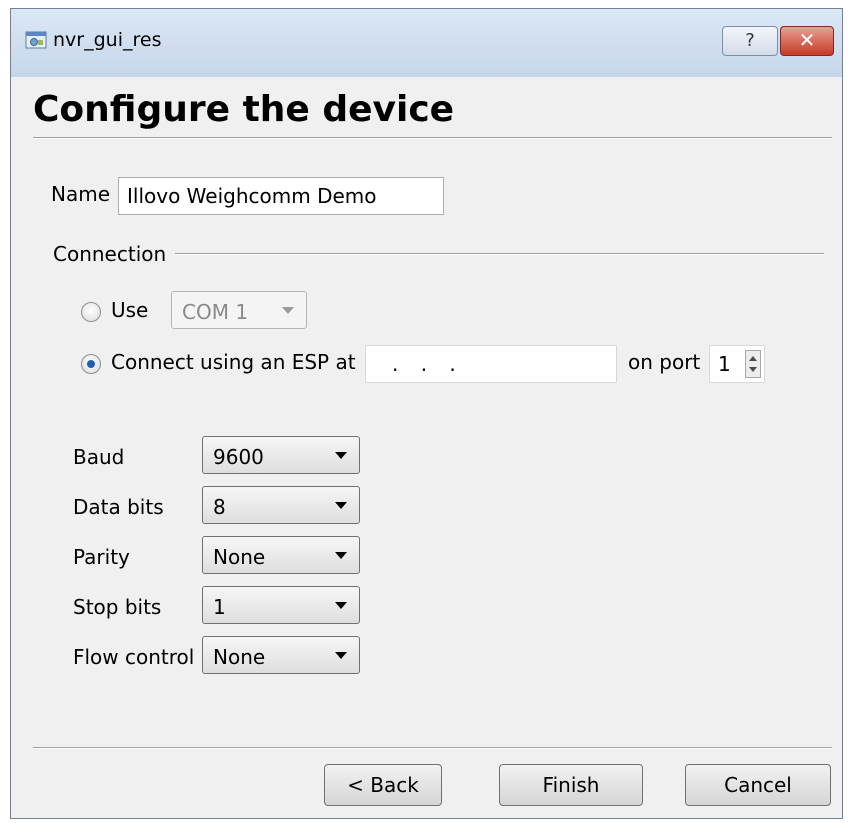  Describe the element at coordinates (107, 40) in the screenshot. I see `window-title: nvr_gui_res` at that location.